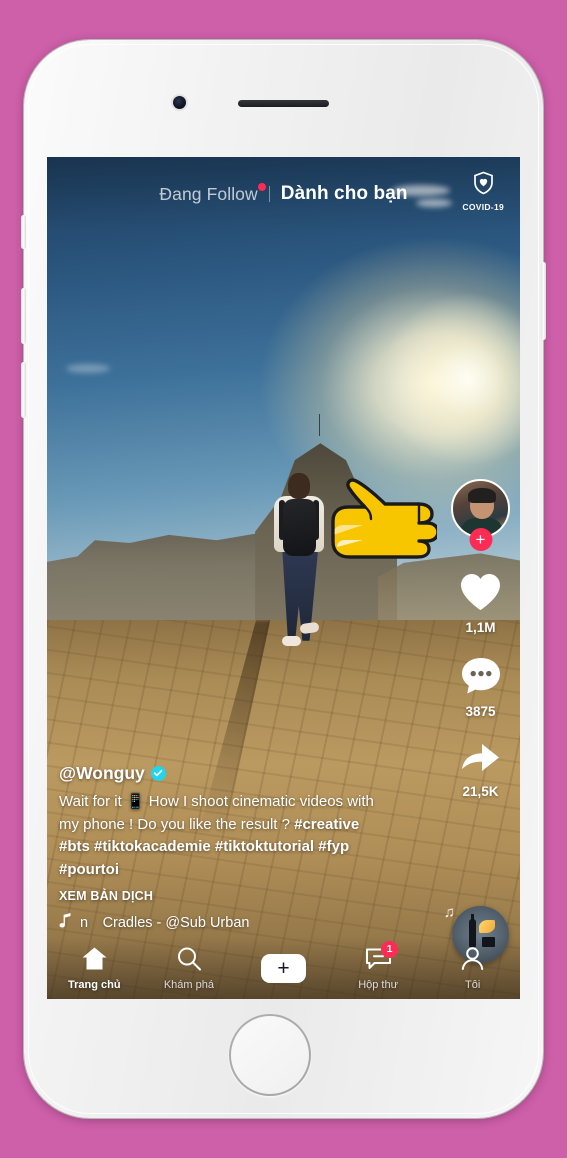 This screenshot has height=1158, width=567. What do you see at coordinates (309, 628) in the screenshot?
I see `person-shoe-right` at bounding box center [309, 628].